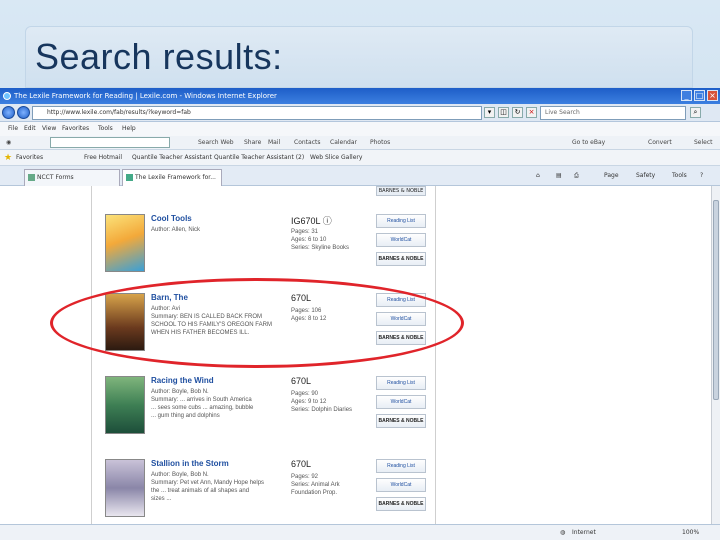 This screenshot has width=720, height=540. What do you see at coordinates (360, 129) in the screenshot?
I see `menu-bar: File Edit View Favorites Tools Help` at bounding box center [360, 129].